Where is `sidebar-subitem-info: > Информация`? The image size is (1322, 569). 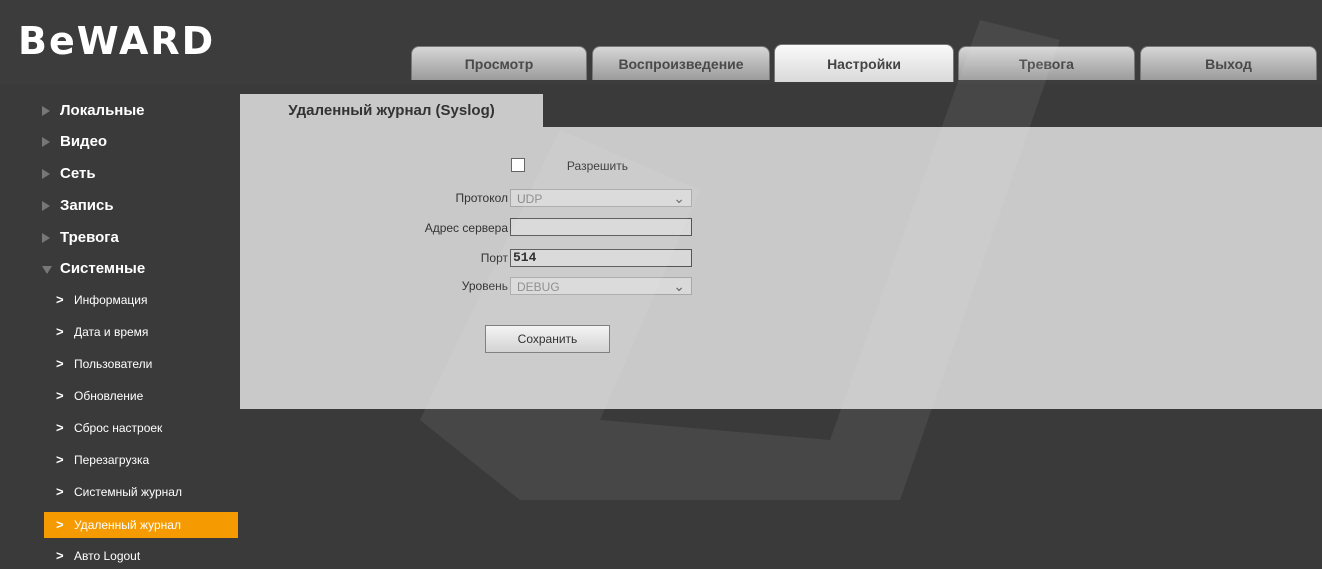
sidebar-subitem-info: > Информация is located at coordinates (141, 300).